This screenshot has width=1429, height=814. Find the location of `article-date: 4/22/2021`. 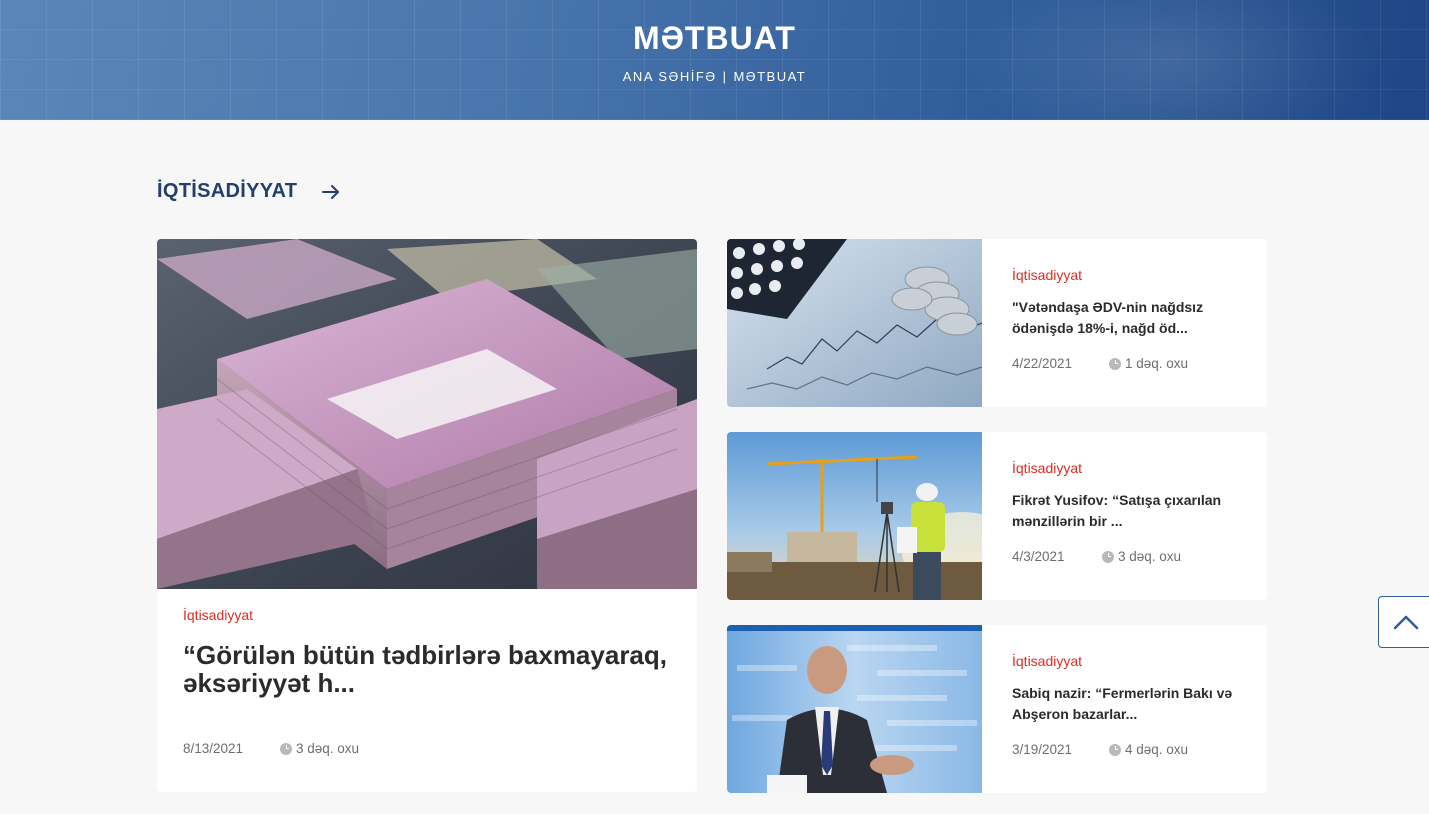

article-date: 4/22/2021 is located at coordinates (1042, 363).